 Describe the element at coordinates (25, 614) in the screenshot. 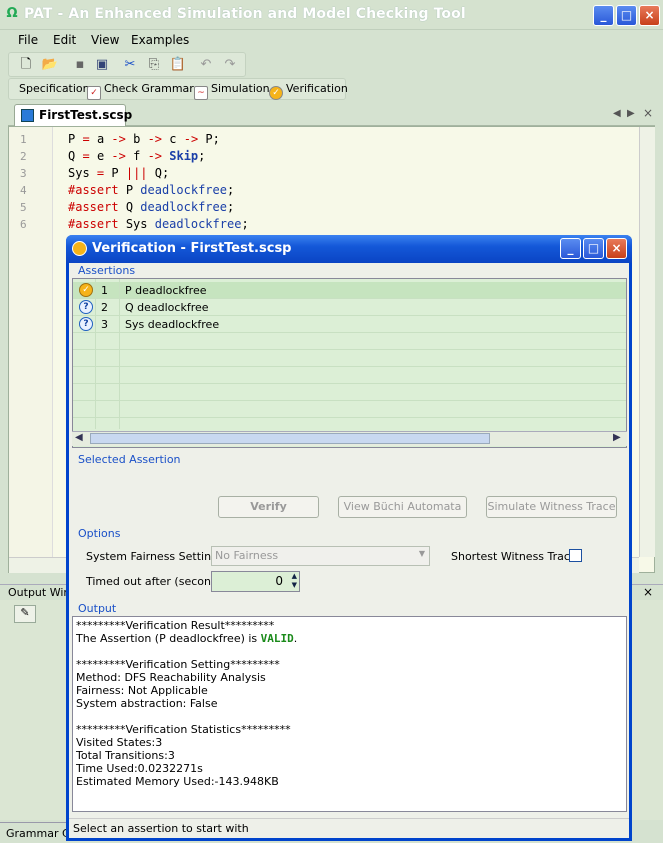

I see `clear-output-icon: ✎` at that location.